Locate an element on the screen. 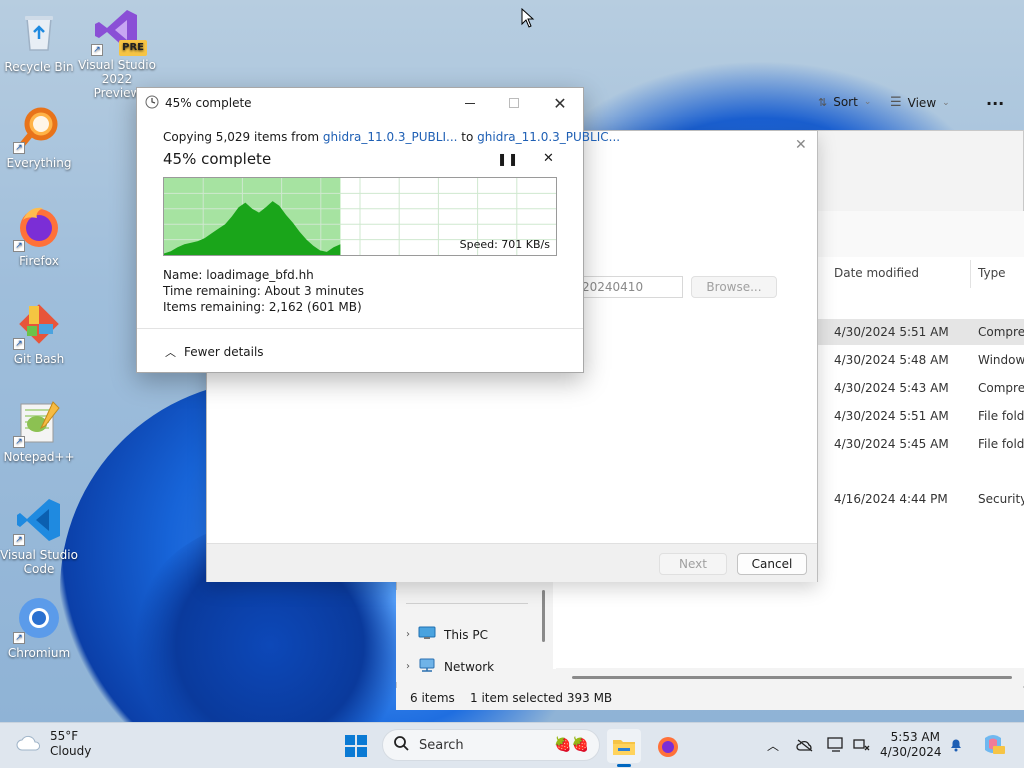 The height and width of the screenshot is (768, 1024). fewer-details-label: Fewer details is located at coordinates (224, 352).